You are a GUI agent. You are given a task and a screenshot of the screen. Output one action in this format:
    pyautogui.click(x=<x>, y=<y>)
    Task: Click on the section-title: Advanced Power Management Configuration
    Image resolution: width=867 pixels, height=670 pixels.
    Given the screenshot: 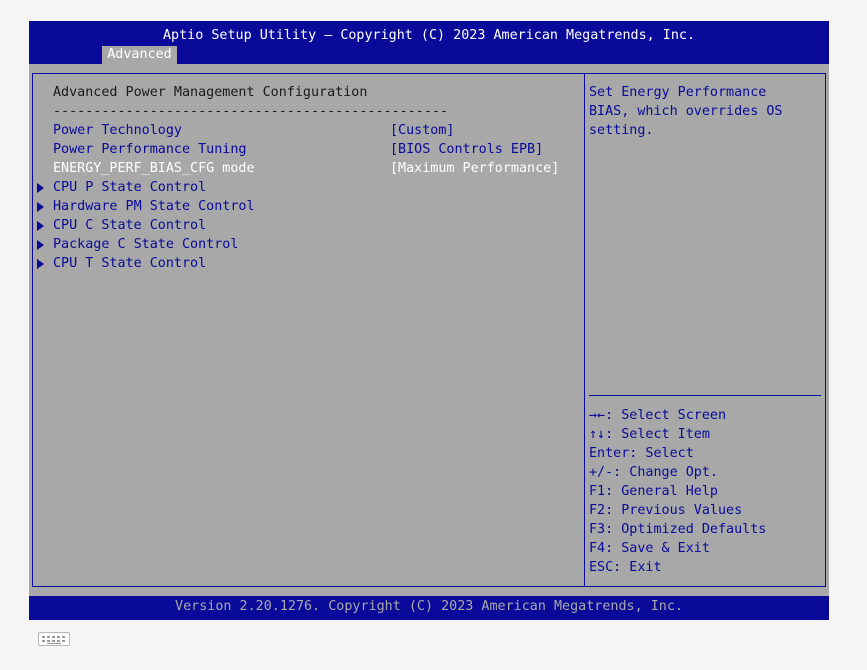 What is the action you would take?
    pyautogui.click(x=210, y=92)
    